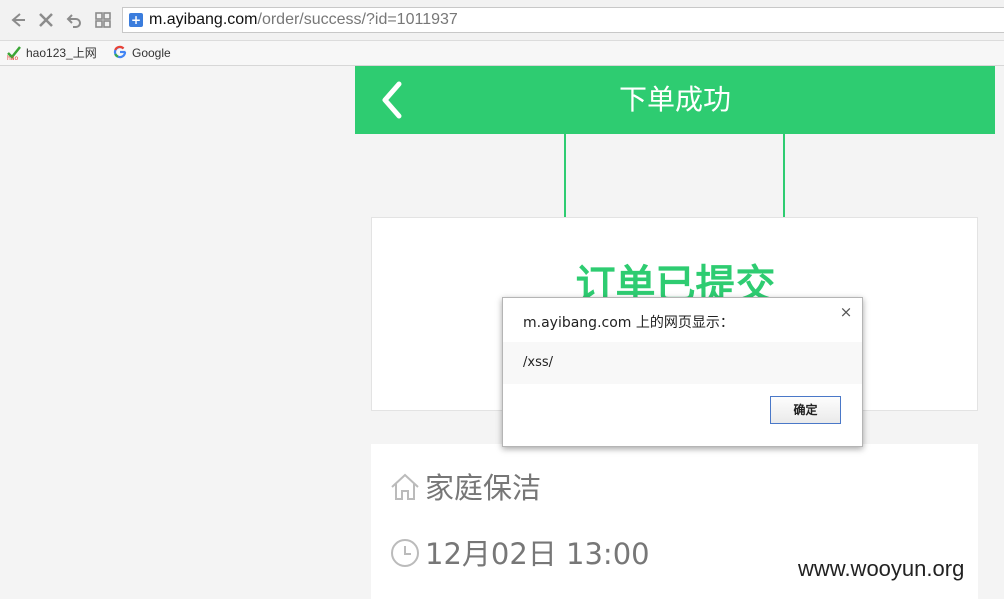 The image size is (1004, 599). Describe the element at coordinates (483, 488) in the screenshot. I see `service-name: 家庭保洁` at that location.